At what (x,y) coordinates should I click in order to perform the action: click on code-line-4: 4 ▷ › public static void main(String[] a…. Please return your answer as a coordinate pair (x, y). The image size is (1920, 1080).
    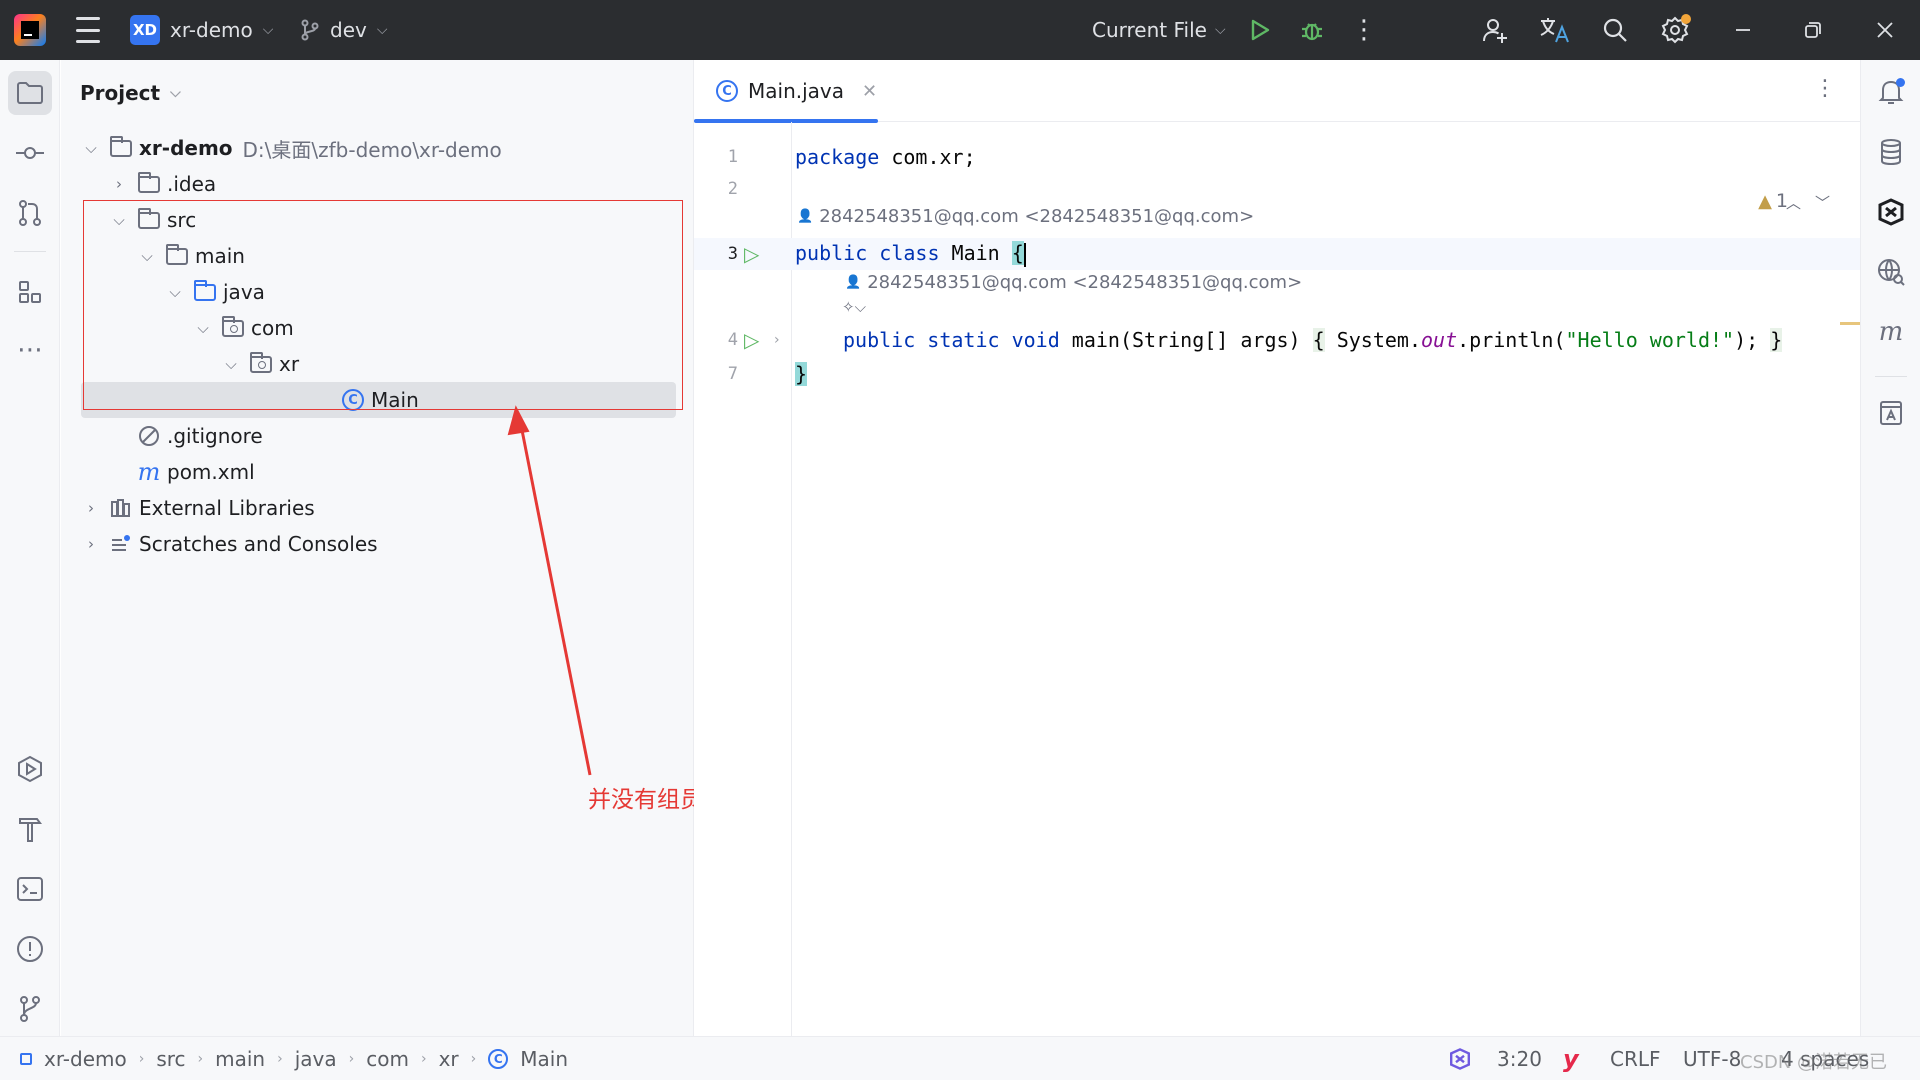
    Looking at the image, I should click on (1277, 340).